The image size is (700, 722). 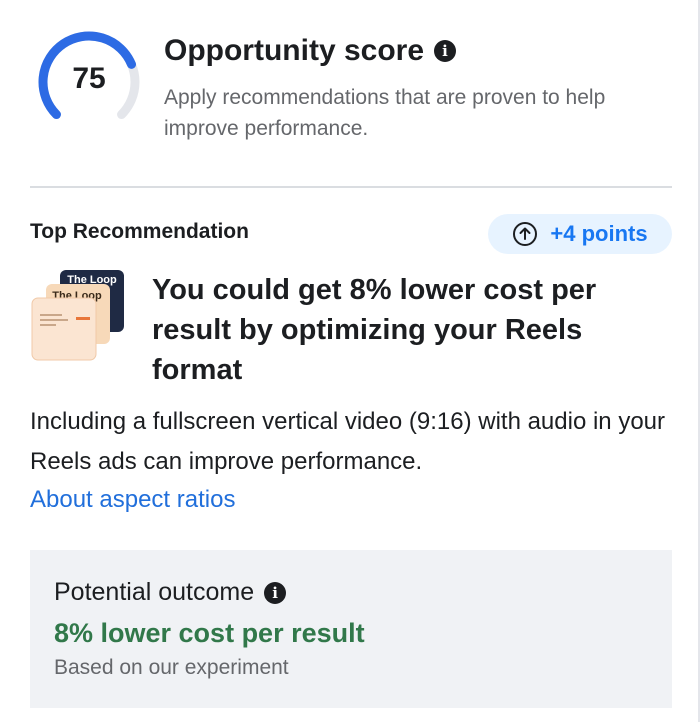 I want to click on arrow-up-circle-icon, so click(x=525, y=234).